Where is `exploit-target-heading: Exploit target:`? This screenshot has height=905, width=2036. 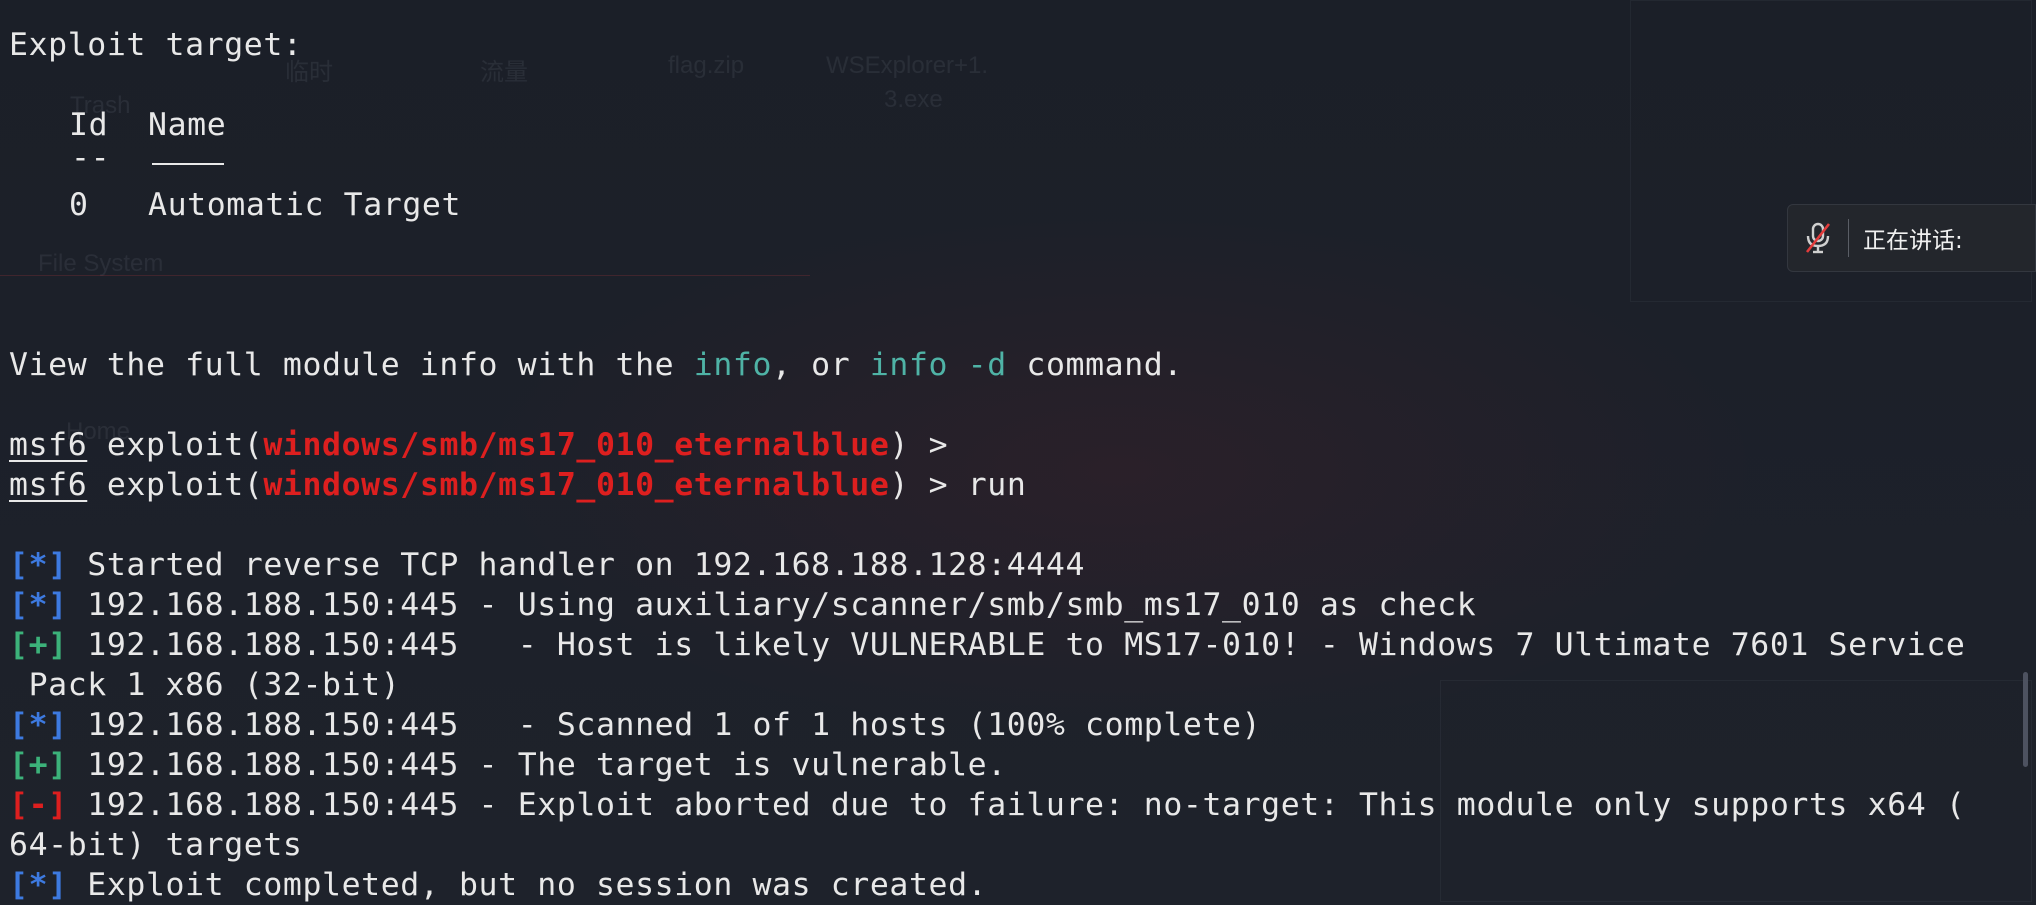
exploit-target-heading: Exploit target: is located at coordinates (156, 45).